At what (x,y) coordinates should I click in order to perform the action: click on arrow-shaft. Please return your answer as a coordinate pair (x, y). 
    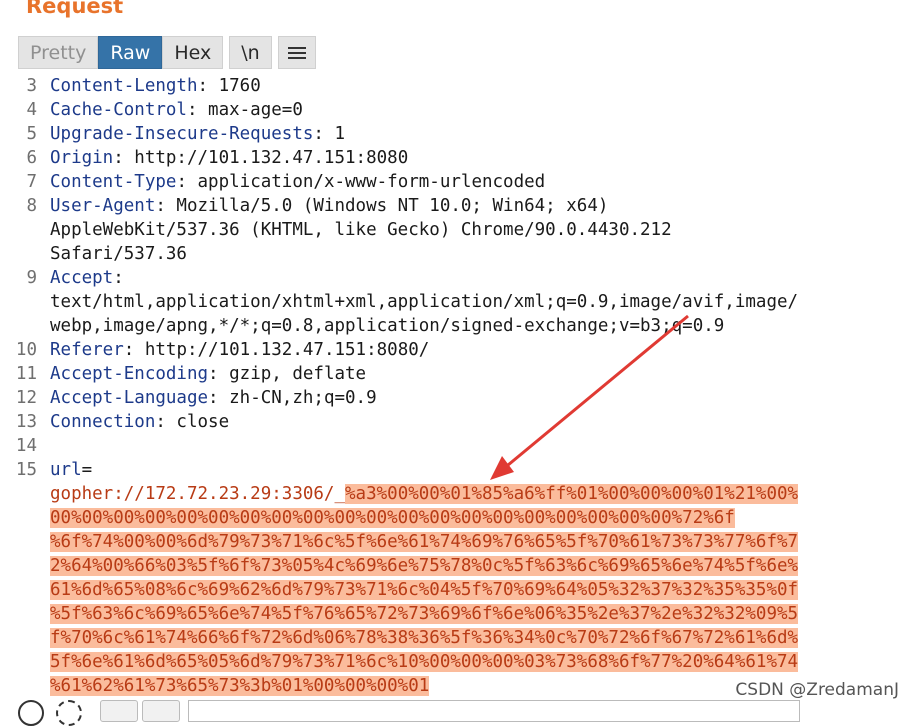
    Looking at the image, I should click on (595, 393).